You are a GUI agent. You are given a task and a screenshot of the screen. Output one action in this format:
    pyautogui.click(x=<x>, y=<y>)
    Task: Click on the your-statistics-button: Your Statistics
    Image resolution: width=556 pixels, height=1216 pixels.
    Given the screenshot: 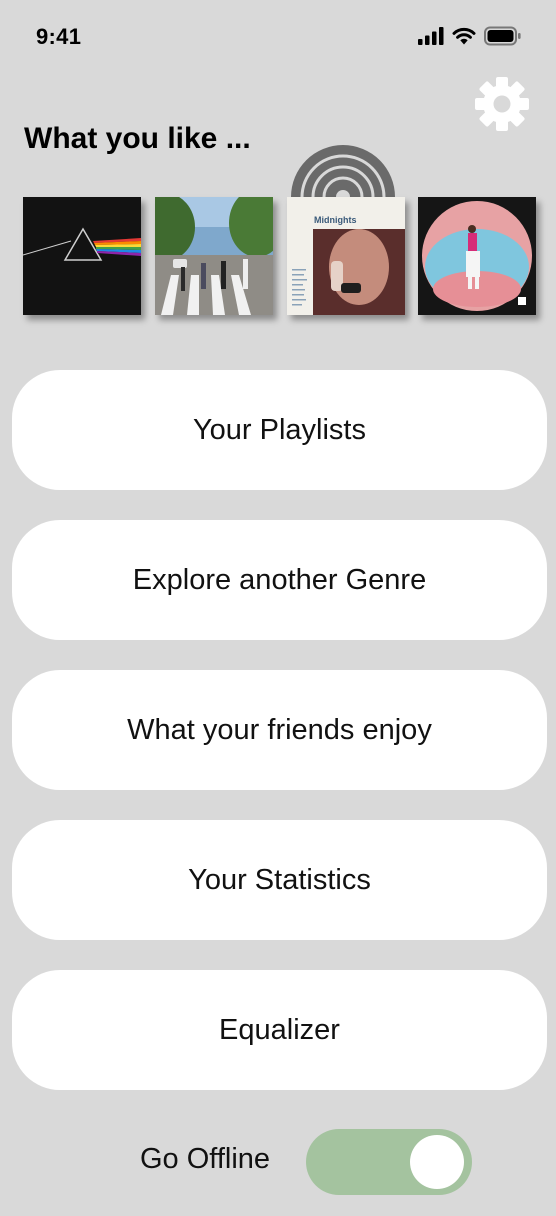 What is the action you would take?
    pyautogui.click(x=279, y=880)
    